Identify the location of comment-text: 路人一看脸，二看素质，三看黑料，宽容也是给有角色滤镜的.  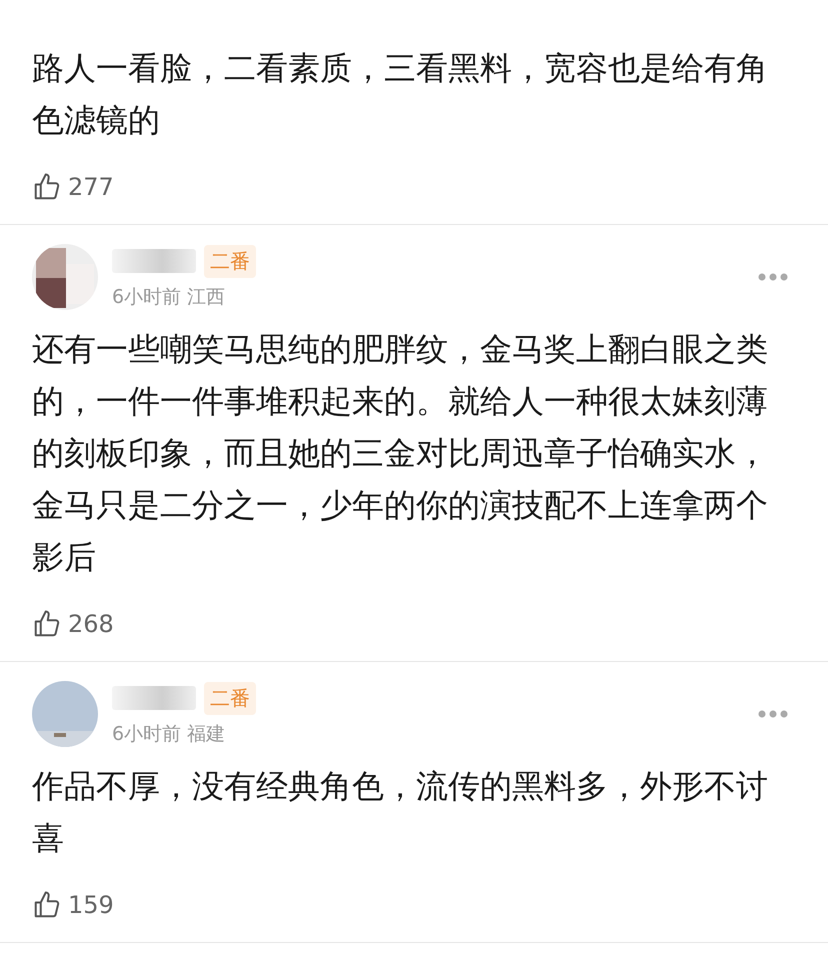
(400, 94).